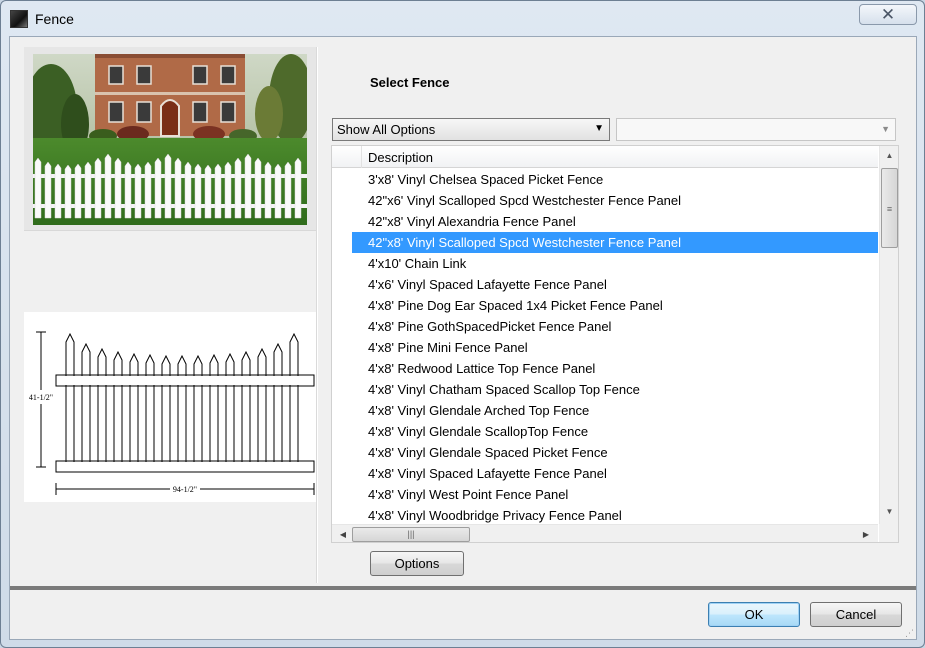 The width and height of the screenshot is (925, 648). What do you see at coordinates (400, 157) in the screenshot?
I see `column-header-description: Description` at bounding box center [400, 157].